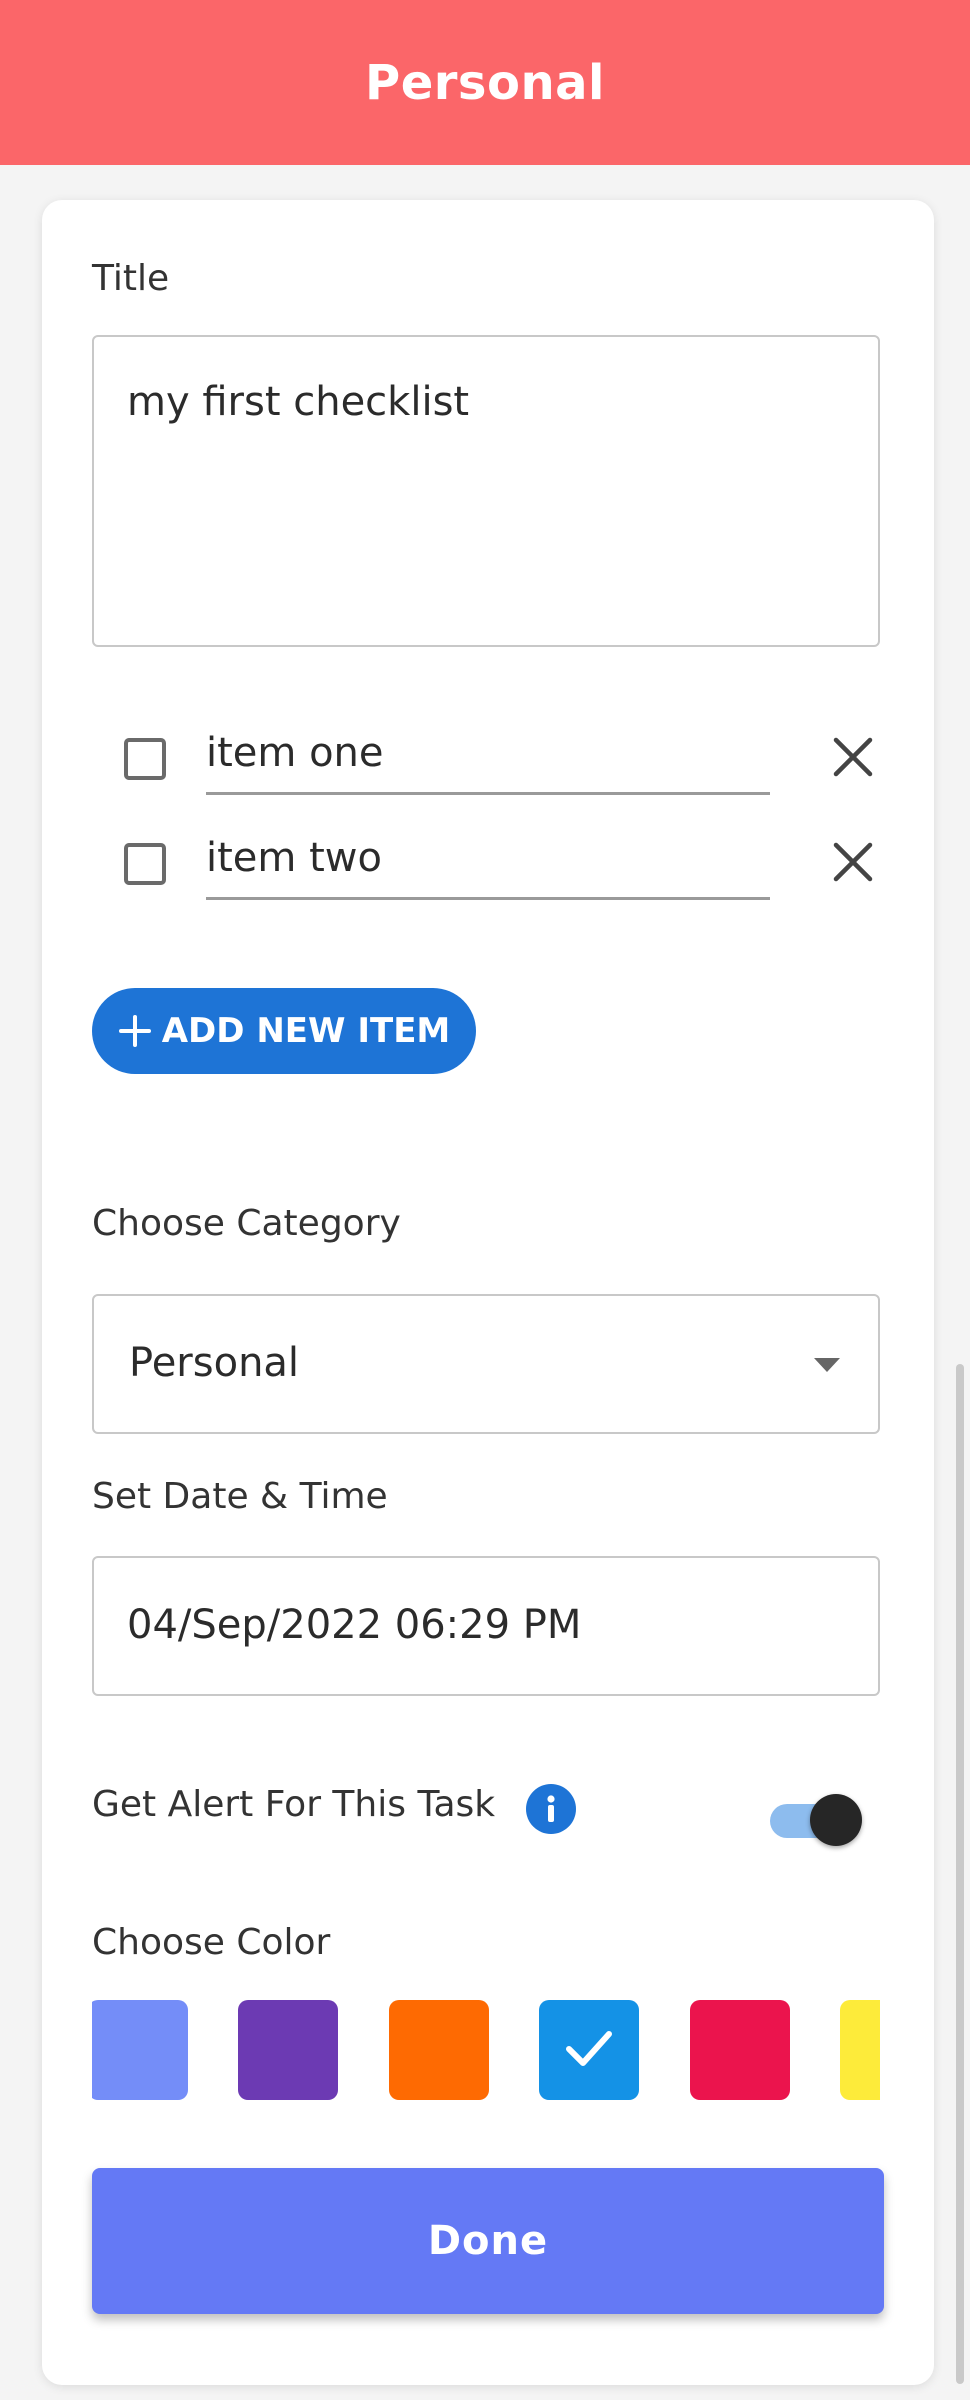 The image size is (970, 2400). I want to click on category-select-value: Personal, so click(214, 1363).